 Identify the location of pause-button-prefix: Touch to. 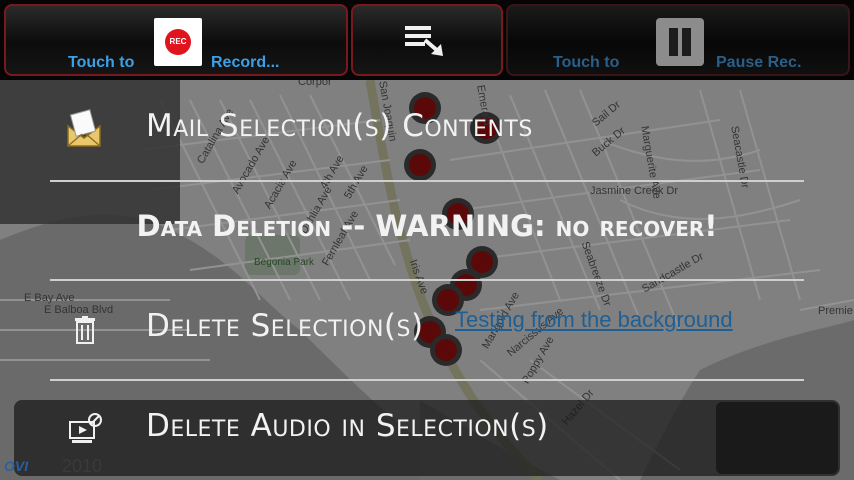
(586, 62).